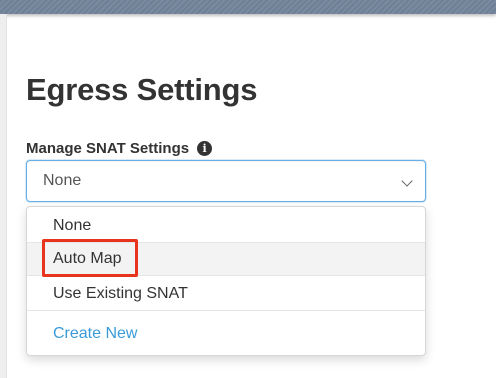 The image size is (496, 378). Describe the element at coordinates (226, 259) in the screenshot. I see `option-auto-map: Auto Map` at that location.